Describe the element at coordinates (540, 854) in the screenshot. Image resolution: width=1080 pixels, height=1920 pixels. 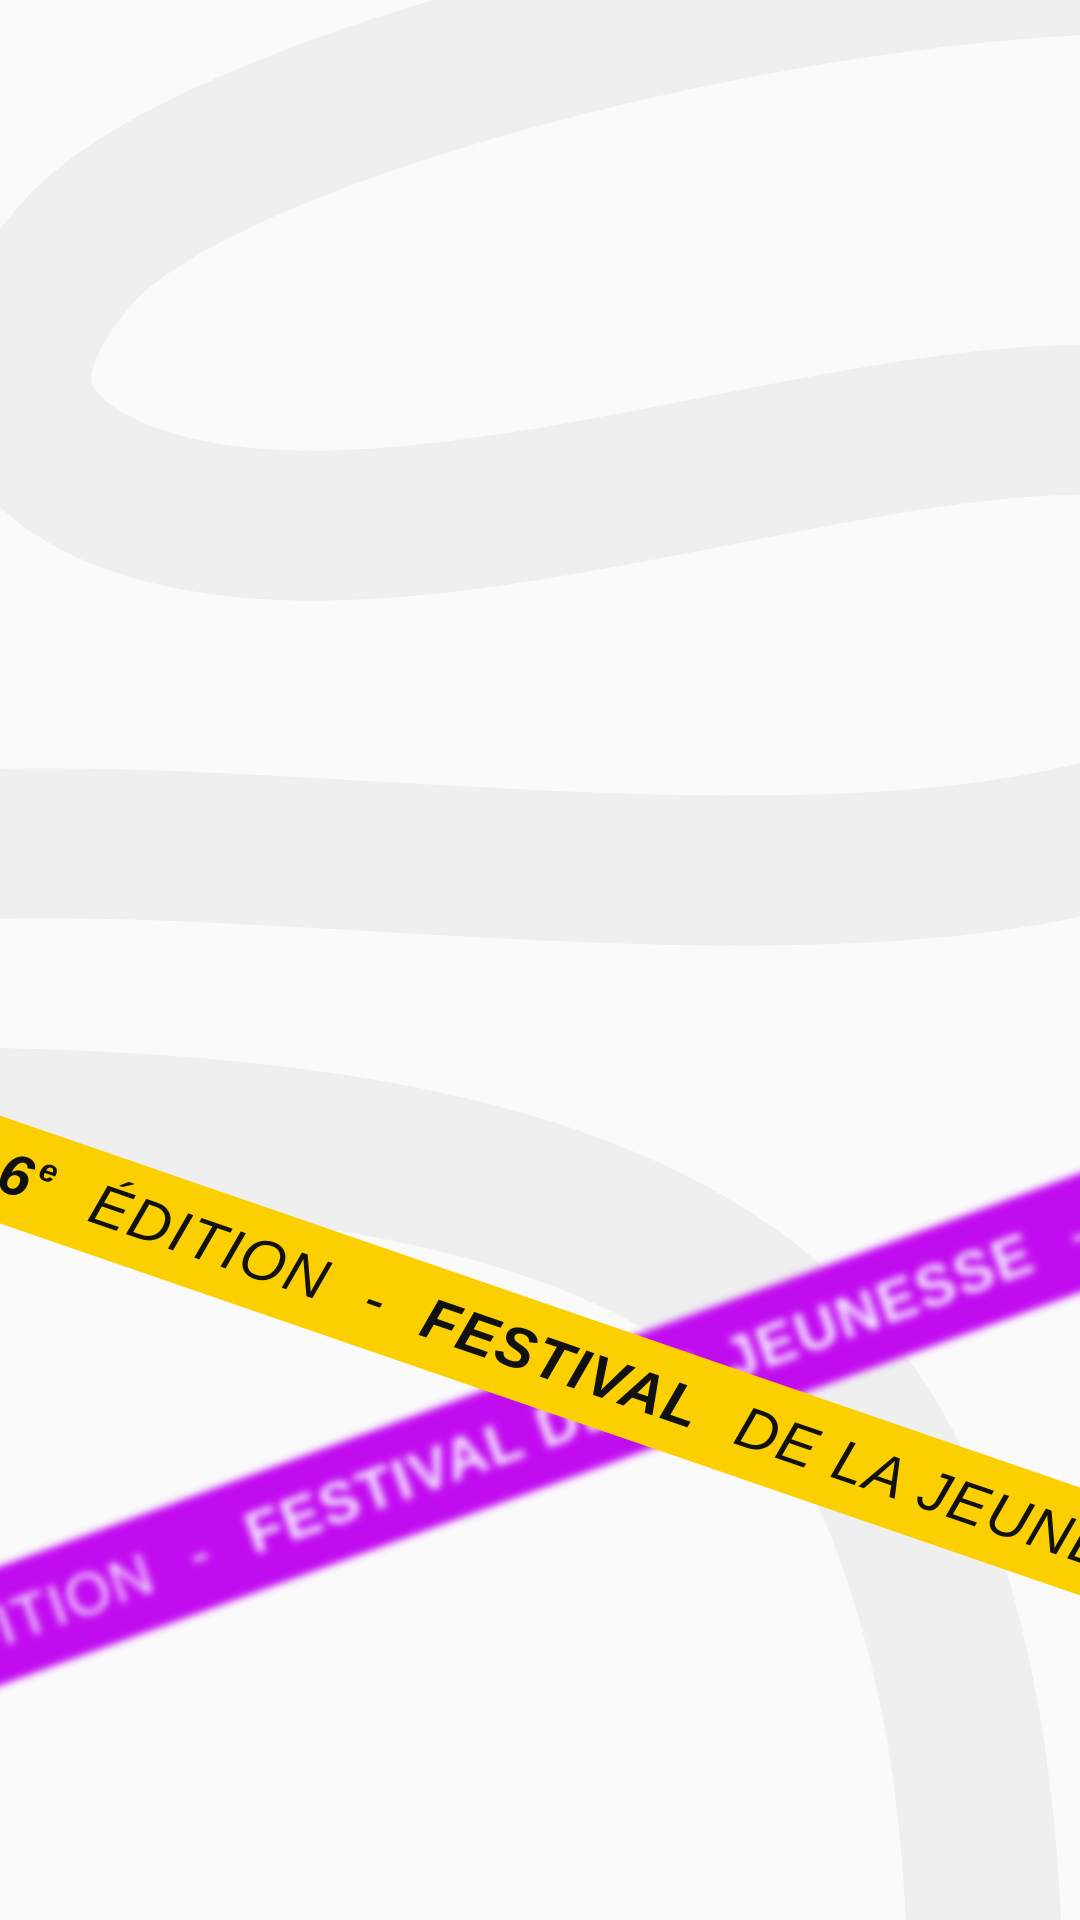
I see `swirl-middle-band` at that location.